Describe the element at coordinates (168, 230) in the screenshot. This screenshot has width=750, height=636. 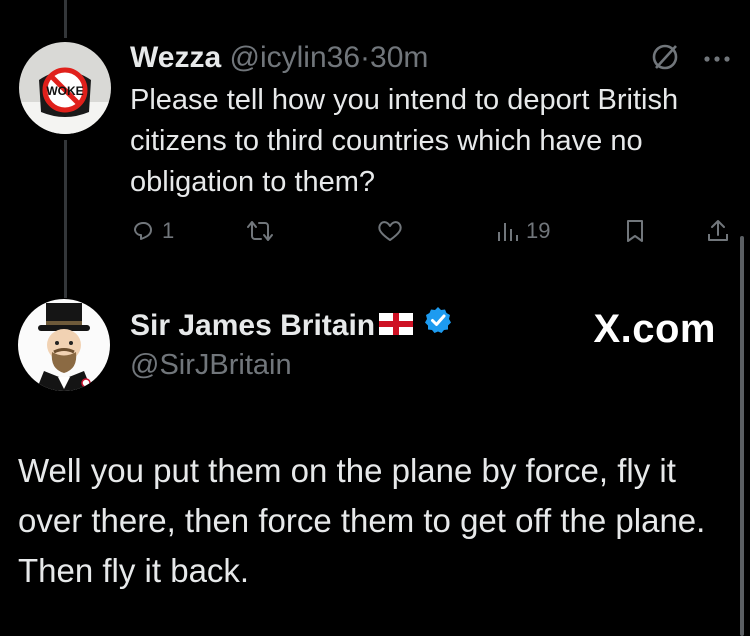
I see `reply-count: 1` at that location.